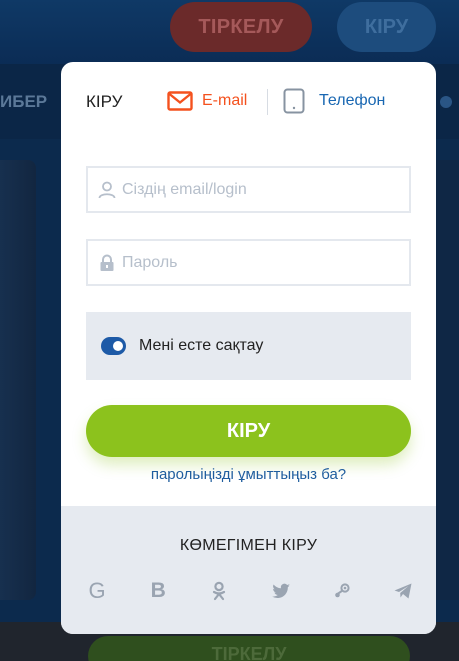 The height and width of the screenshot is (661, 459). I want to click on telegram-svg, so click(403, 591).